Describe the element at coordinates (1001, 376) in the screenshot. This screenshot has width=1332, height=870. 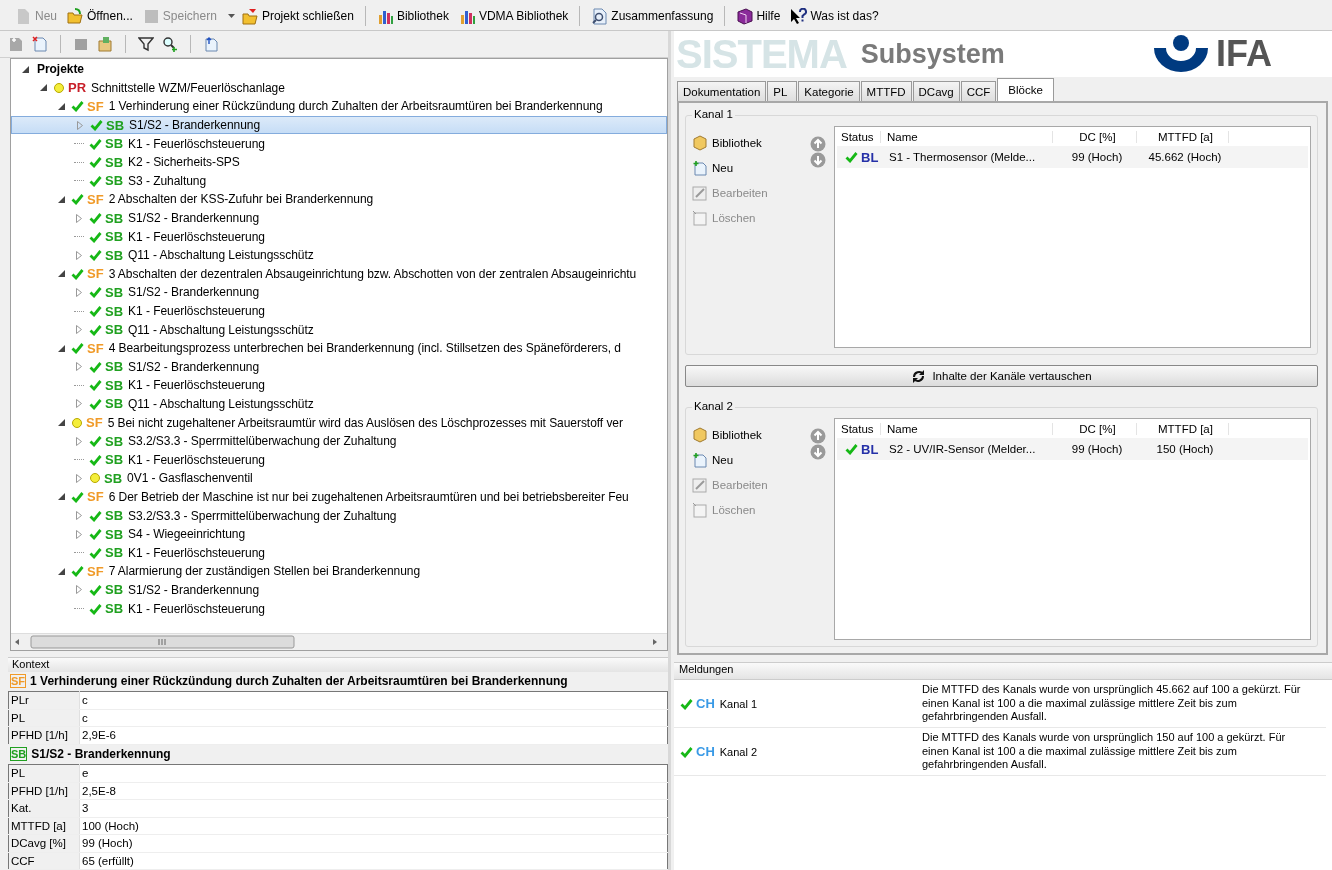
I see `swap-button: Inhalte der Kanäle vertauschen` at that location.